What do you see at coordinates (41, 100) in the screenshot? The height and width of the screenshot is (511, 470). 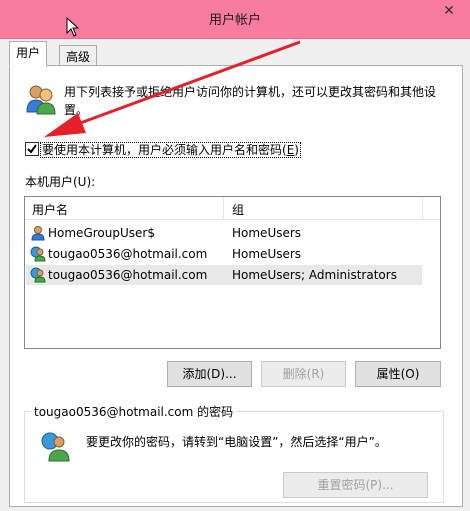 I see `users-group-icon` at bounding box center [41, 100].